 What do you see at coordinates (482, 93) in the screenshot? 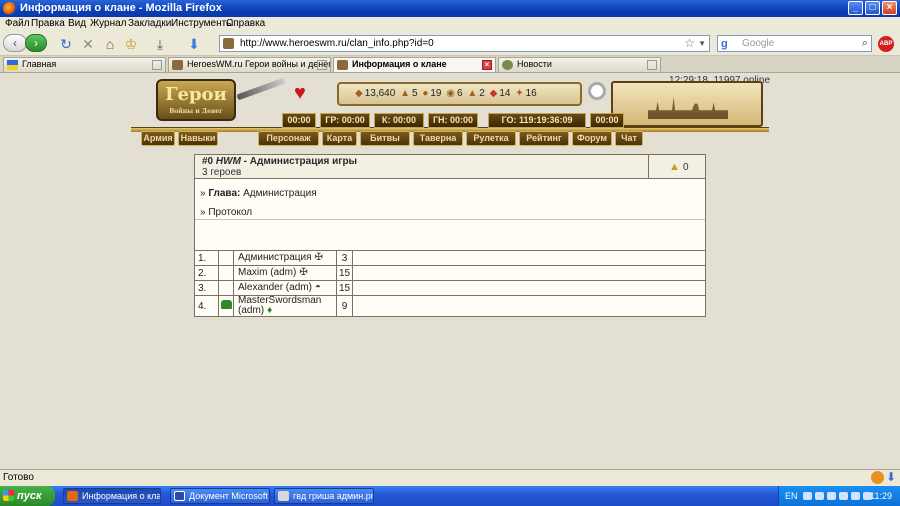
I see `resource-sulfur: 2` at bounding box center [482, 93].